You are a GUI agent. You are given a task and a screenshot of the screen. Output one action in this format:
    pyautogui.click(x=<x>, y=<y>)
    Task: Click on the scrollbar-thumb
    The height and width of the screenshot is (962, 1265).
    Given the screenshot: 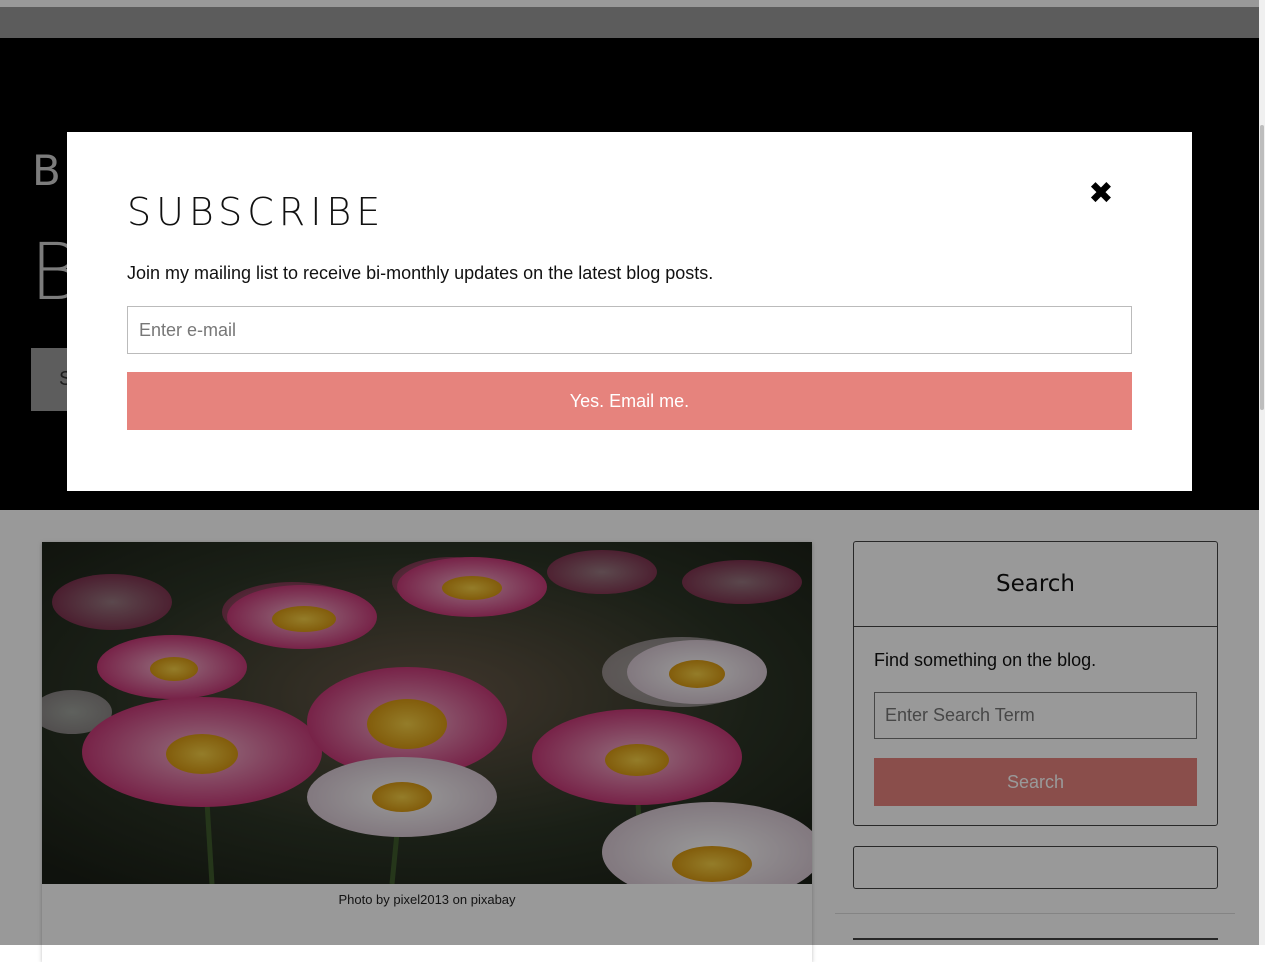 What is the action you would take?
    pyautogui.click(x=1262, y=267)
    